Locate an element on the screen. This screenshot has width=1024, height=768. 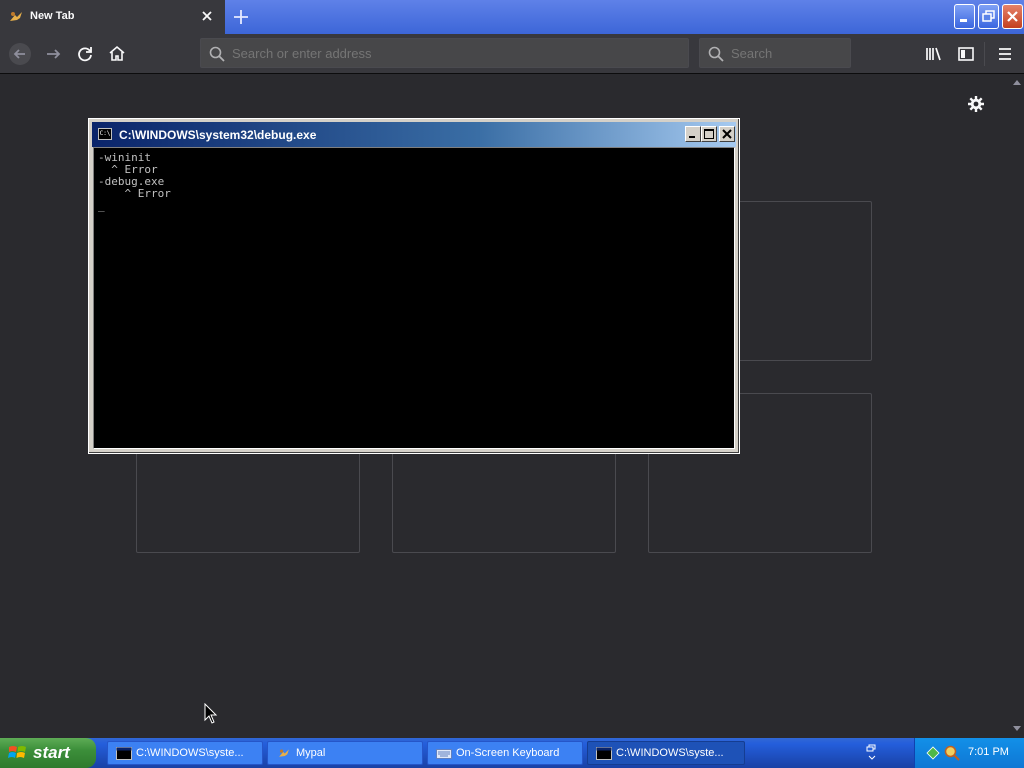
start-label: start is located at coordinates (51, 752).